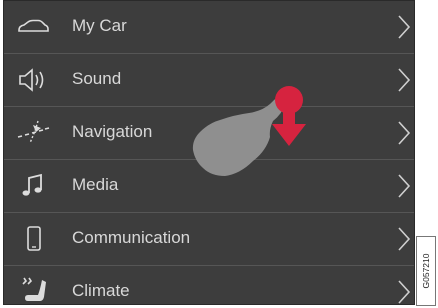  What do you see at coordinates (112, 131) in the screenshot?
I see `menu-item-label: Navigation` at bounding box center [112, 131].